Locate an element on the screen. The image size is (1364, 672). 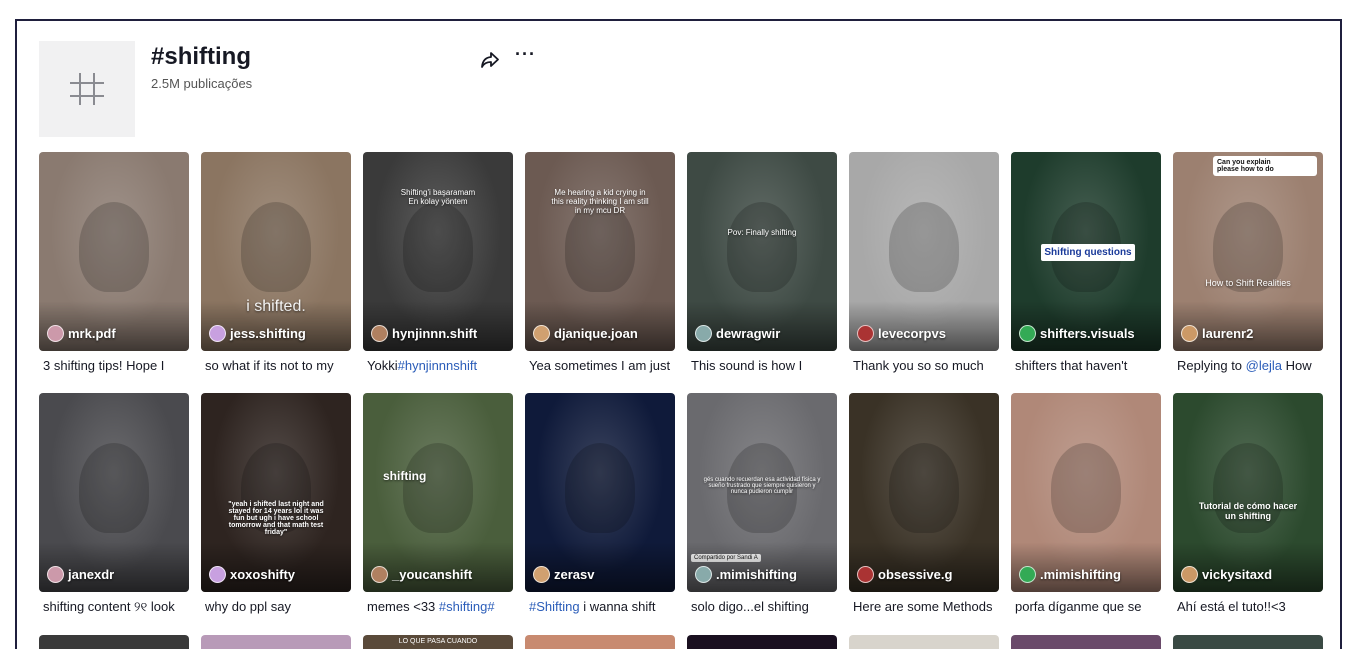
video-author: _youcanshift is located at coordinates (421, 574).